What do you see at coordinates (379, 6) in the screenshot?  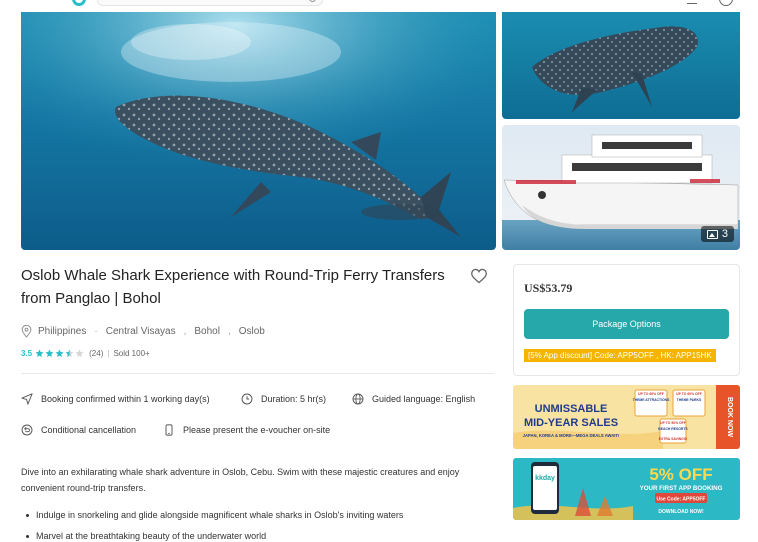 I see `top-navigation-bar` at bounding box center [379, 6].